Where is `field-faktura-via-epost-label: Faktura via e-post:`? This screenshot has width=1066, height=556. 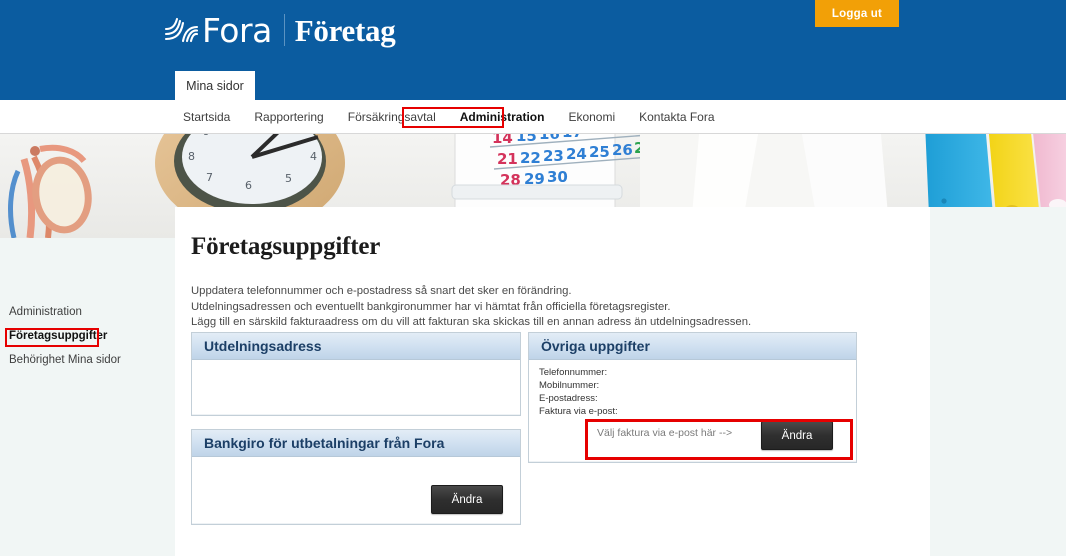 field-faktura-via-epost-label: Faktura via e-post: is located at coordinates (578, 411).